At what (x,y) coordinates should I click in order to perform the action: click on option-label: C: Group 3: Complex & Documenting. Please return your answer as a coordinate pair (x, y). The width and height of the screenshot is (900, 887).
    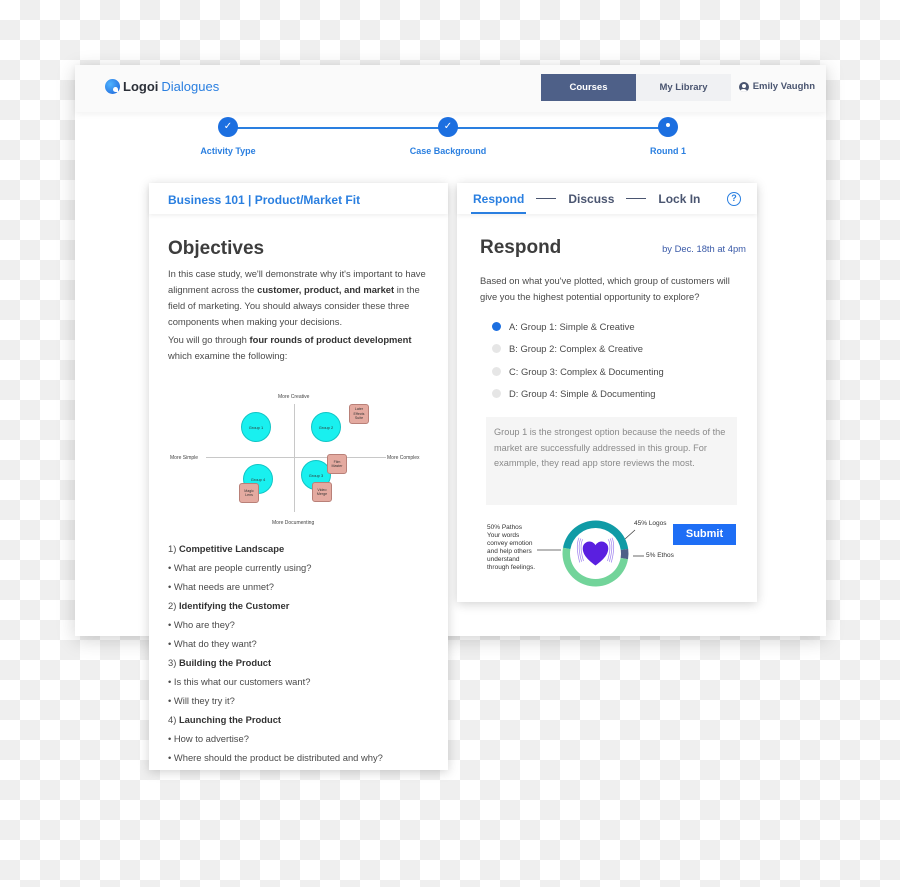
    Looking at the image, I should click on (586, 371).